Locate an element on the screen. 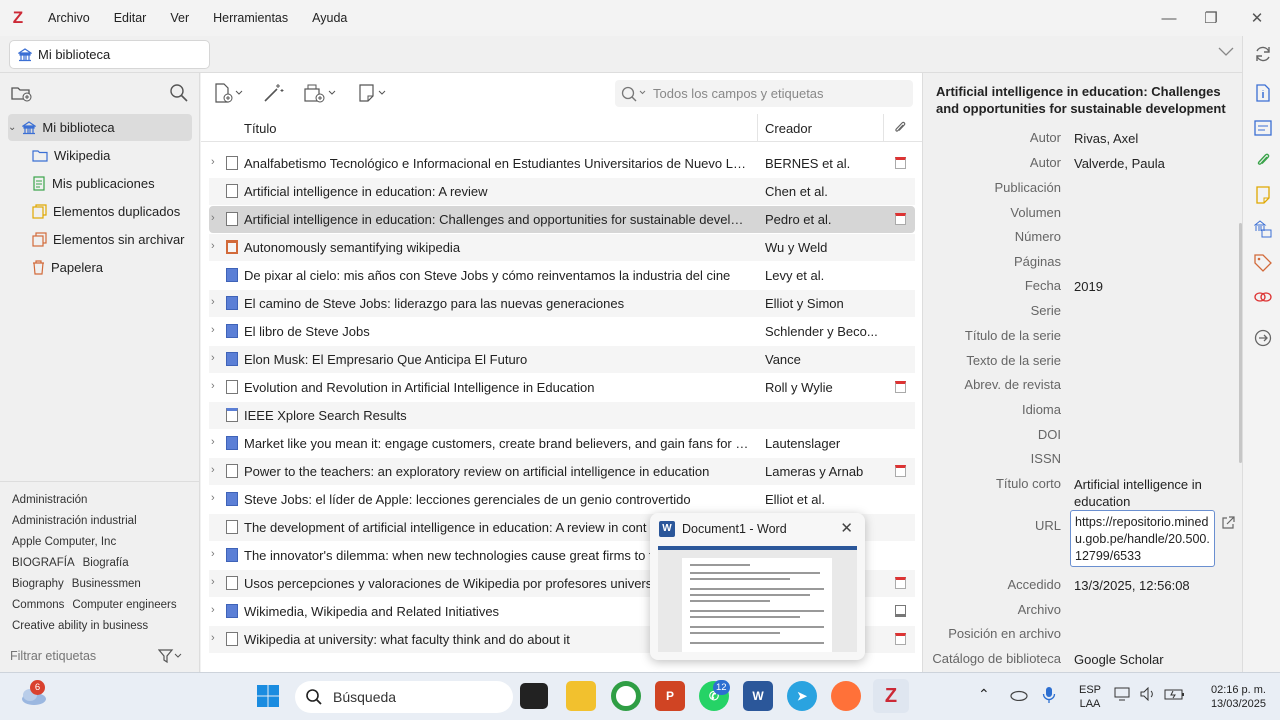  close-icon: ✕ is located at coordinates (846, 528).